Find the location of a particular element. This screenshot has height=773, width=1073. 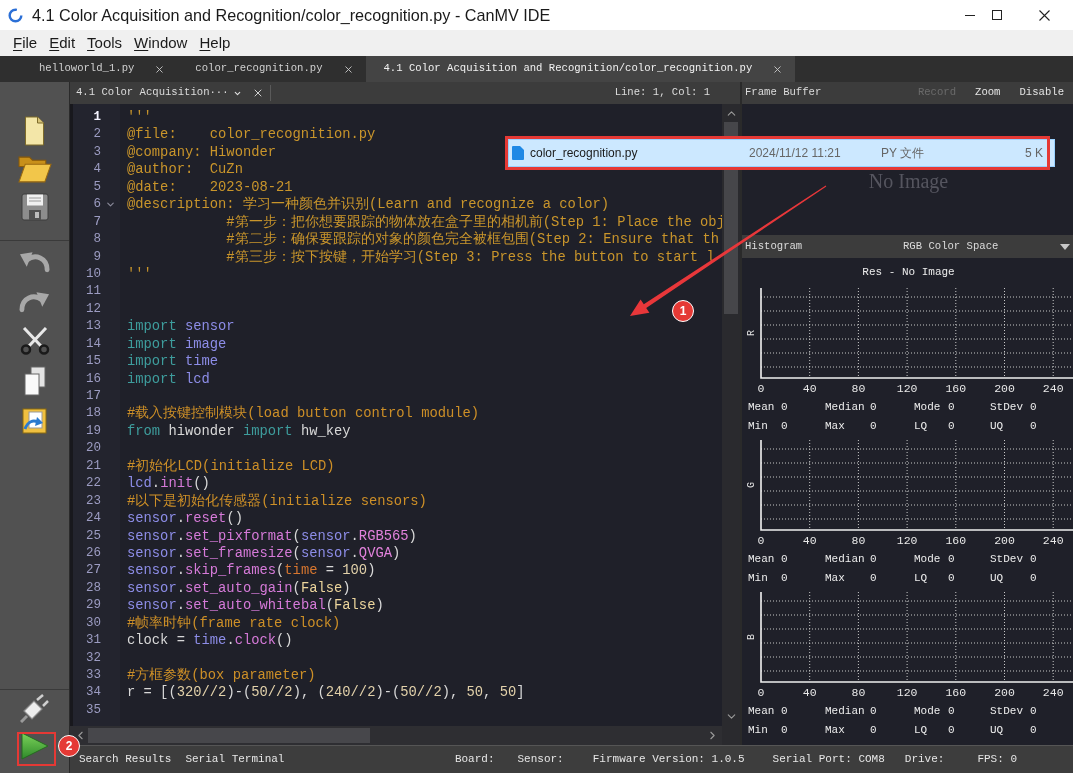

folder-icon is located at coordinates (34, 169).